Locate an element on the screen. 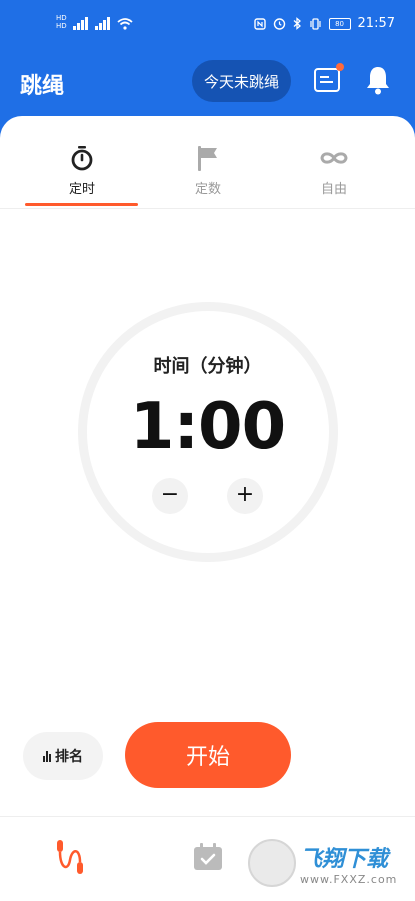  battery-icon: 80 is located at coordinates (339, 23).